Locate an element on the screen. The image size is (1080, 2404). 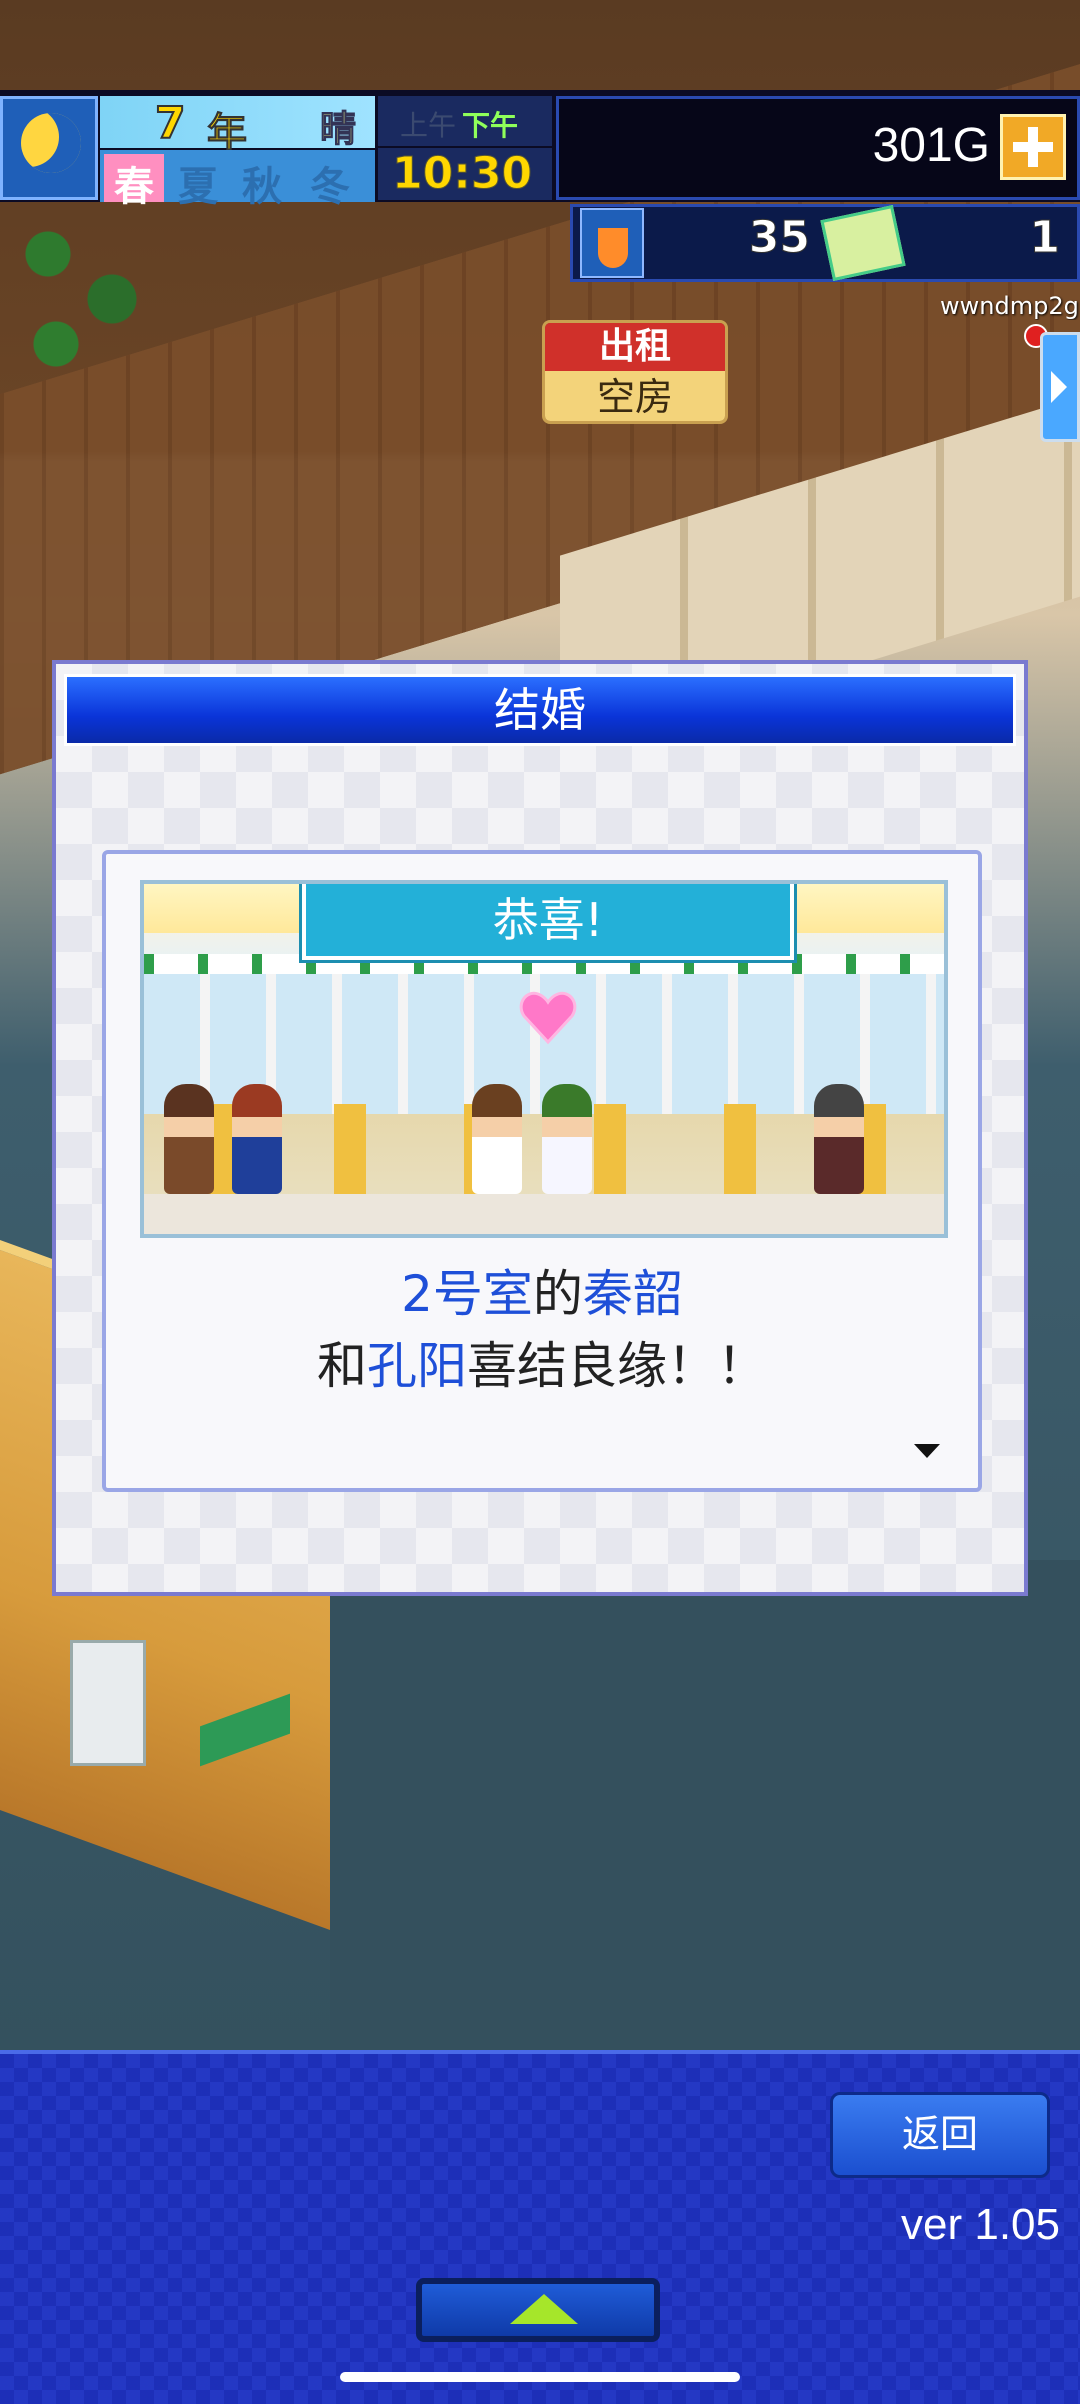
congrats-banner: 恭喜! is located at coordinates (548, 923).